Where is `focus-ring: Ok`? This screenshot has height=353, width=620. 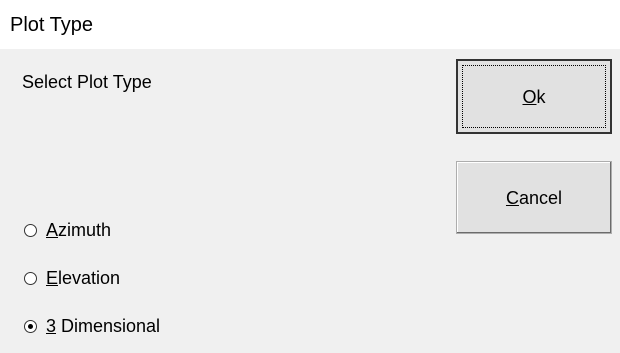 focus-ring: Ok is located at coordinates (534, 96).